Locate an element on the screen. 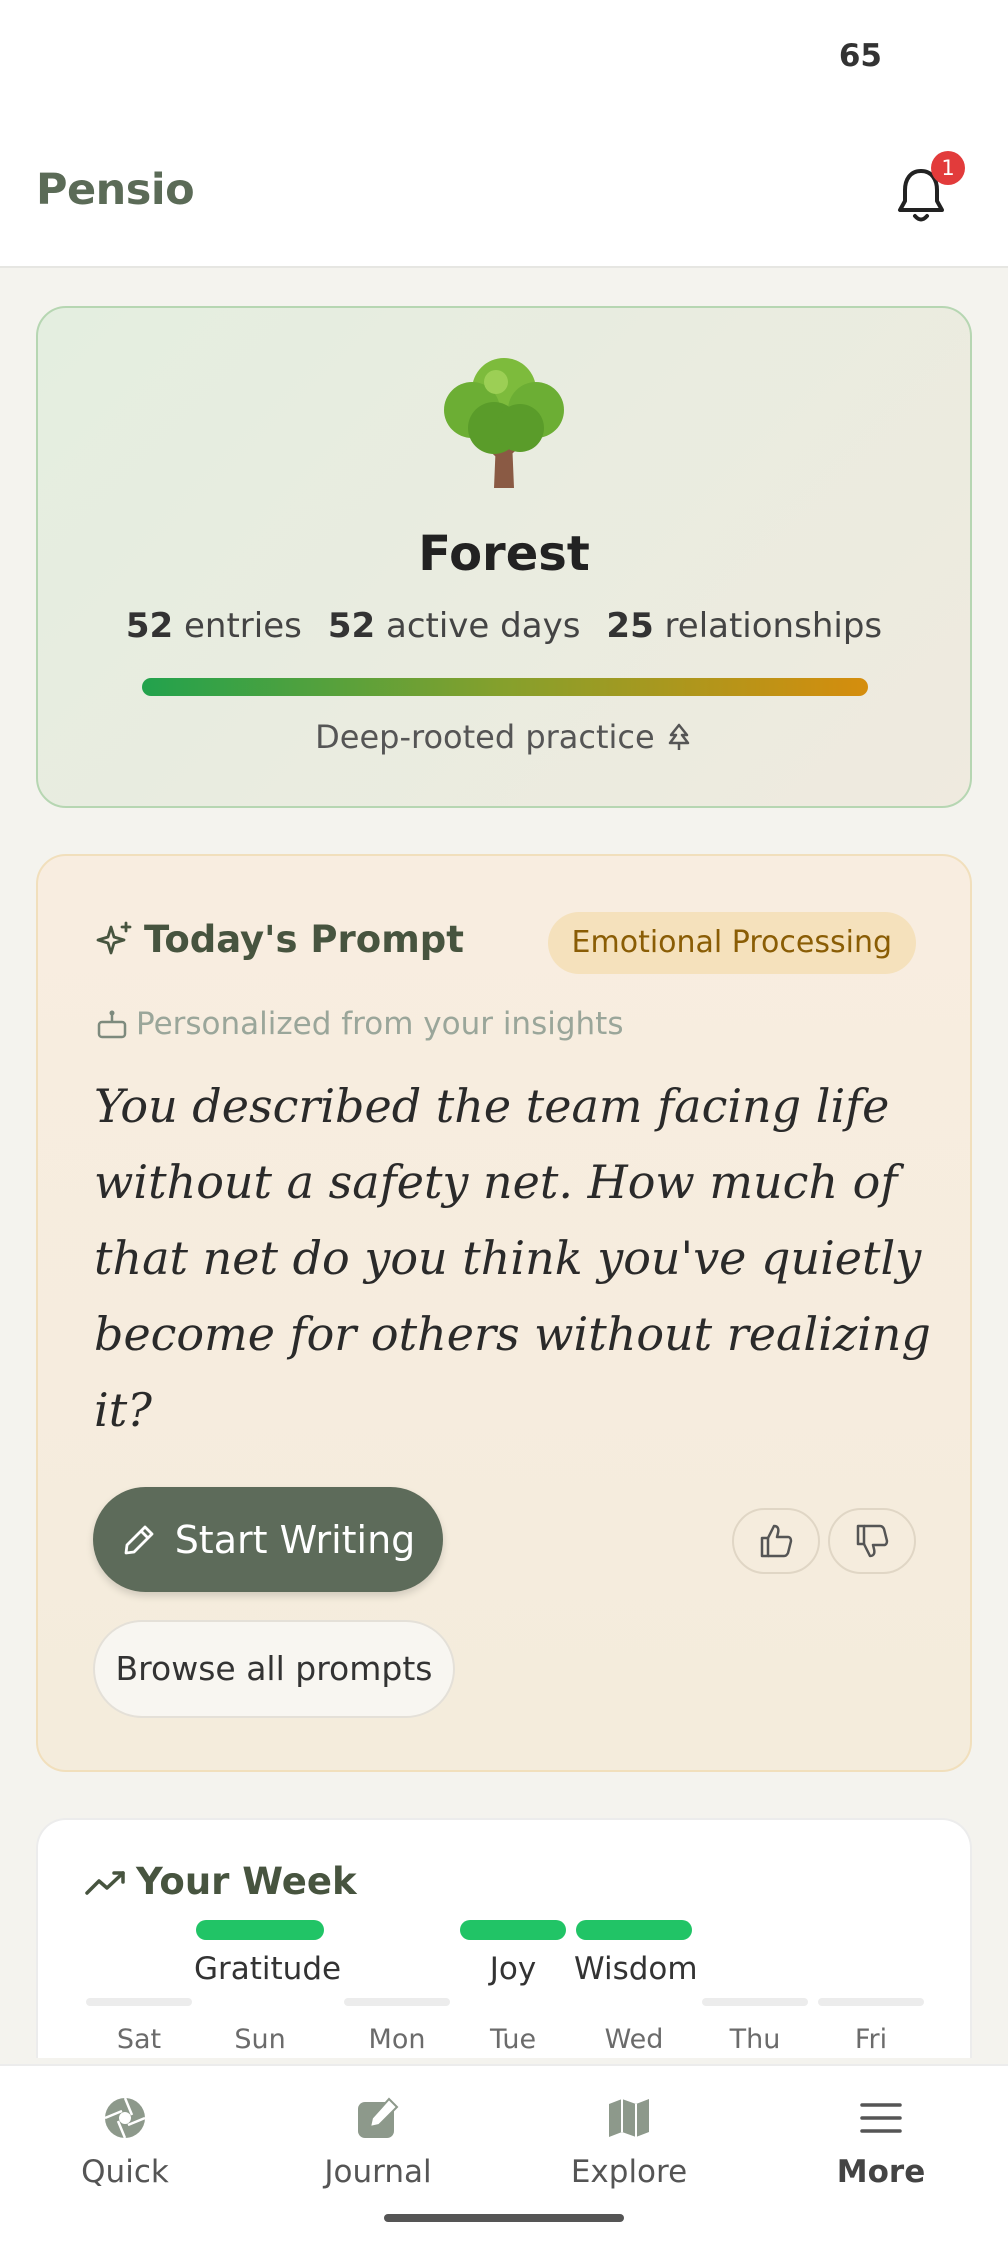  practice-label: Deep-rooted practice is located at coordinates (504, 737).